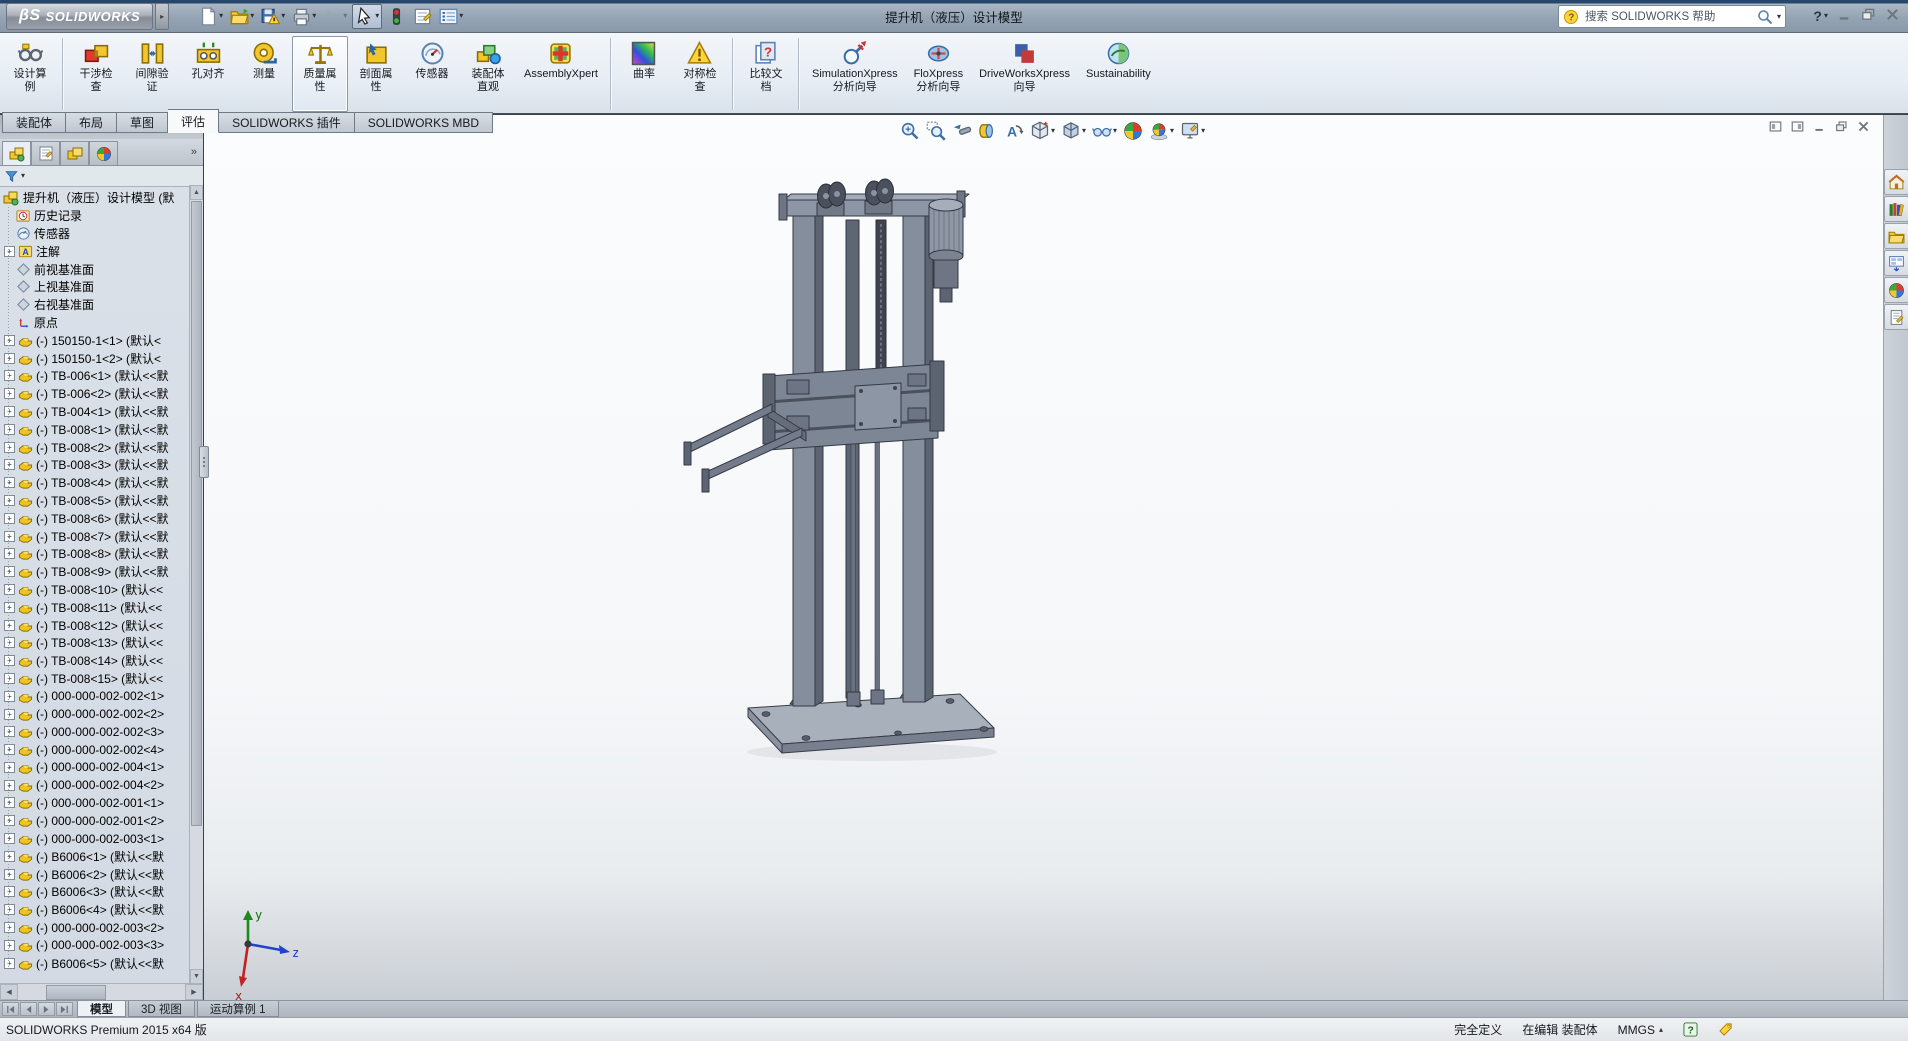  Describe the element at coordinates (94, 269) in the screenshot. I see `tree-item: 前视基准面` at that location.